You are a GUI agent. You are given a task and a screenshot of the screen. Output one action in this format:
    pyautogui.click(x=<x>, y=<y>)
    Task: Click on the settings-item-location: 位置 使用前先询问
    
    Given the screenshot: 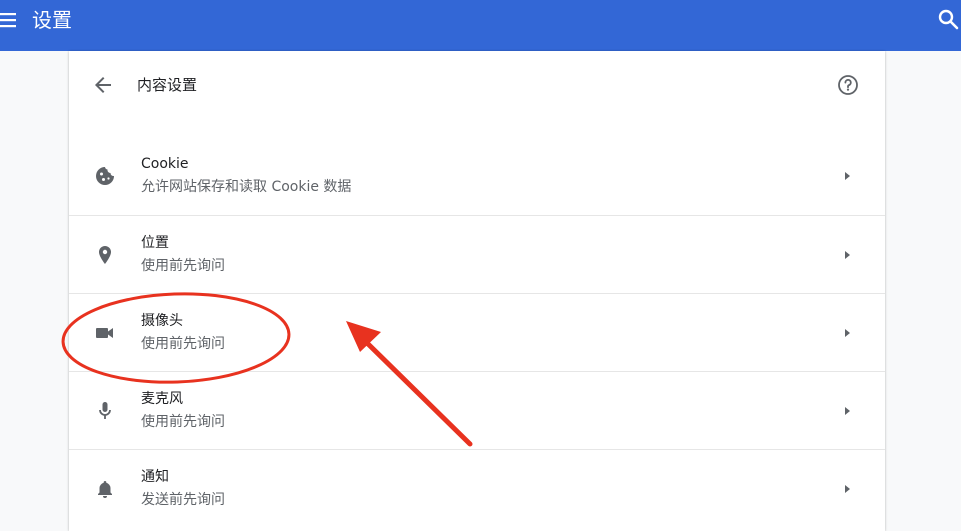 What is the action you would take?
    pyautogui.click(x=477, y=254)
    